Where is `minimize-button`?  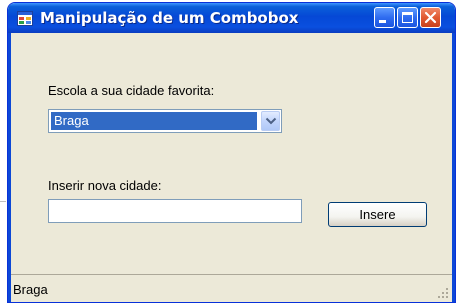 minimize-button is located at coordinates (384, 17).